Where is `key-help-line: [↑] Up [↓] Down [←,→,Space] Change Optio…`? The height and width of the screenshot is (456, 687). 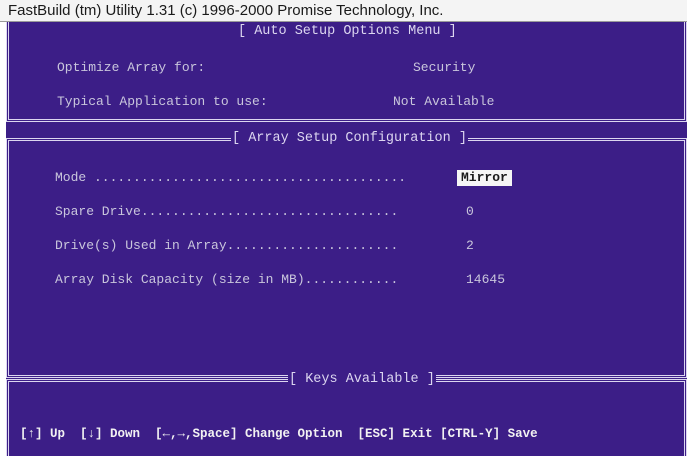 key-help-line: [↑] Up [↓] Down [←,→,Space] Change Optio… is located at coordinates (279, 434).